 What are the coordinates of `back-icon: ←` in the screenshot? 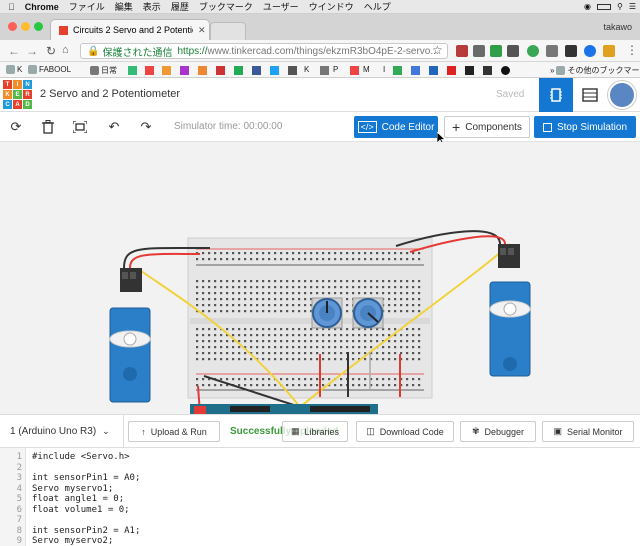 It's located at (14, 51).